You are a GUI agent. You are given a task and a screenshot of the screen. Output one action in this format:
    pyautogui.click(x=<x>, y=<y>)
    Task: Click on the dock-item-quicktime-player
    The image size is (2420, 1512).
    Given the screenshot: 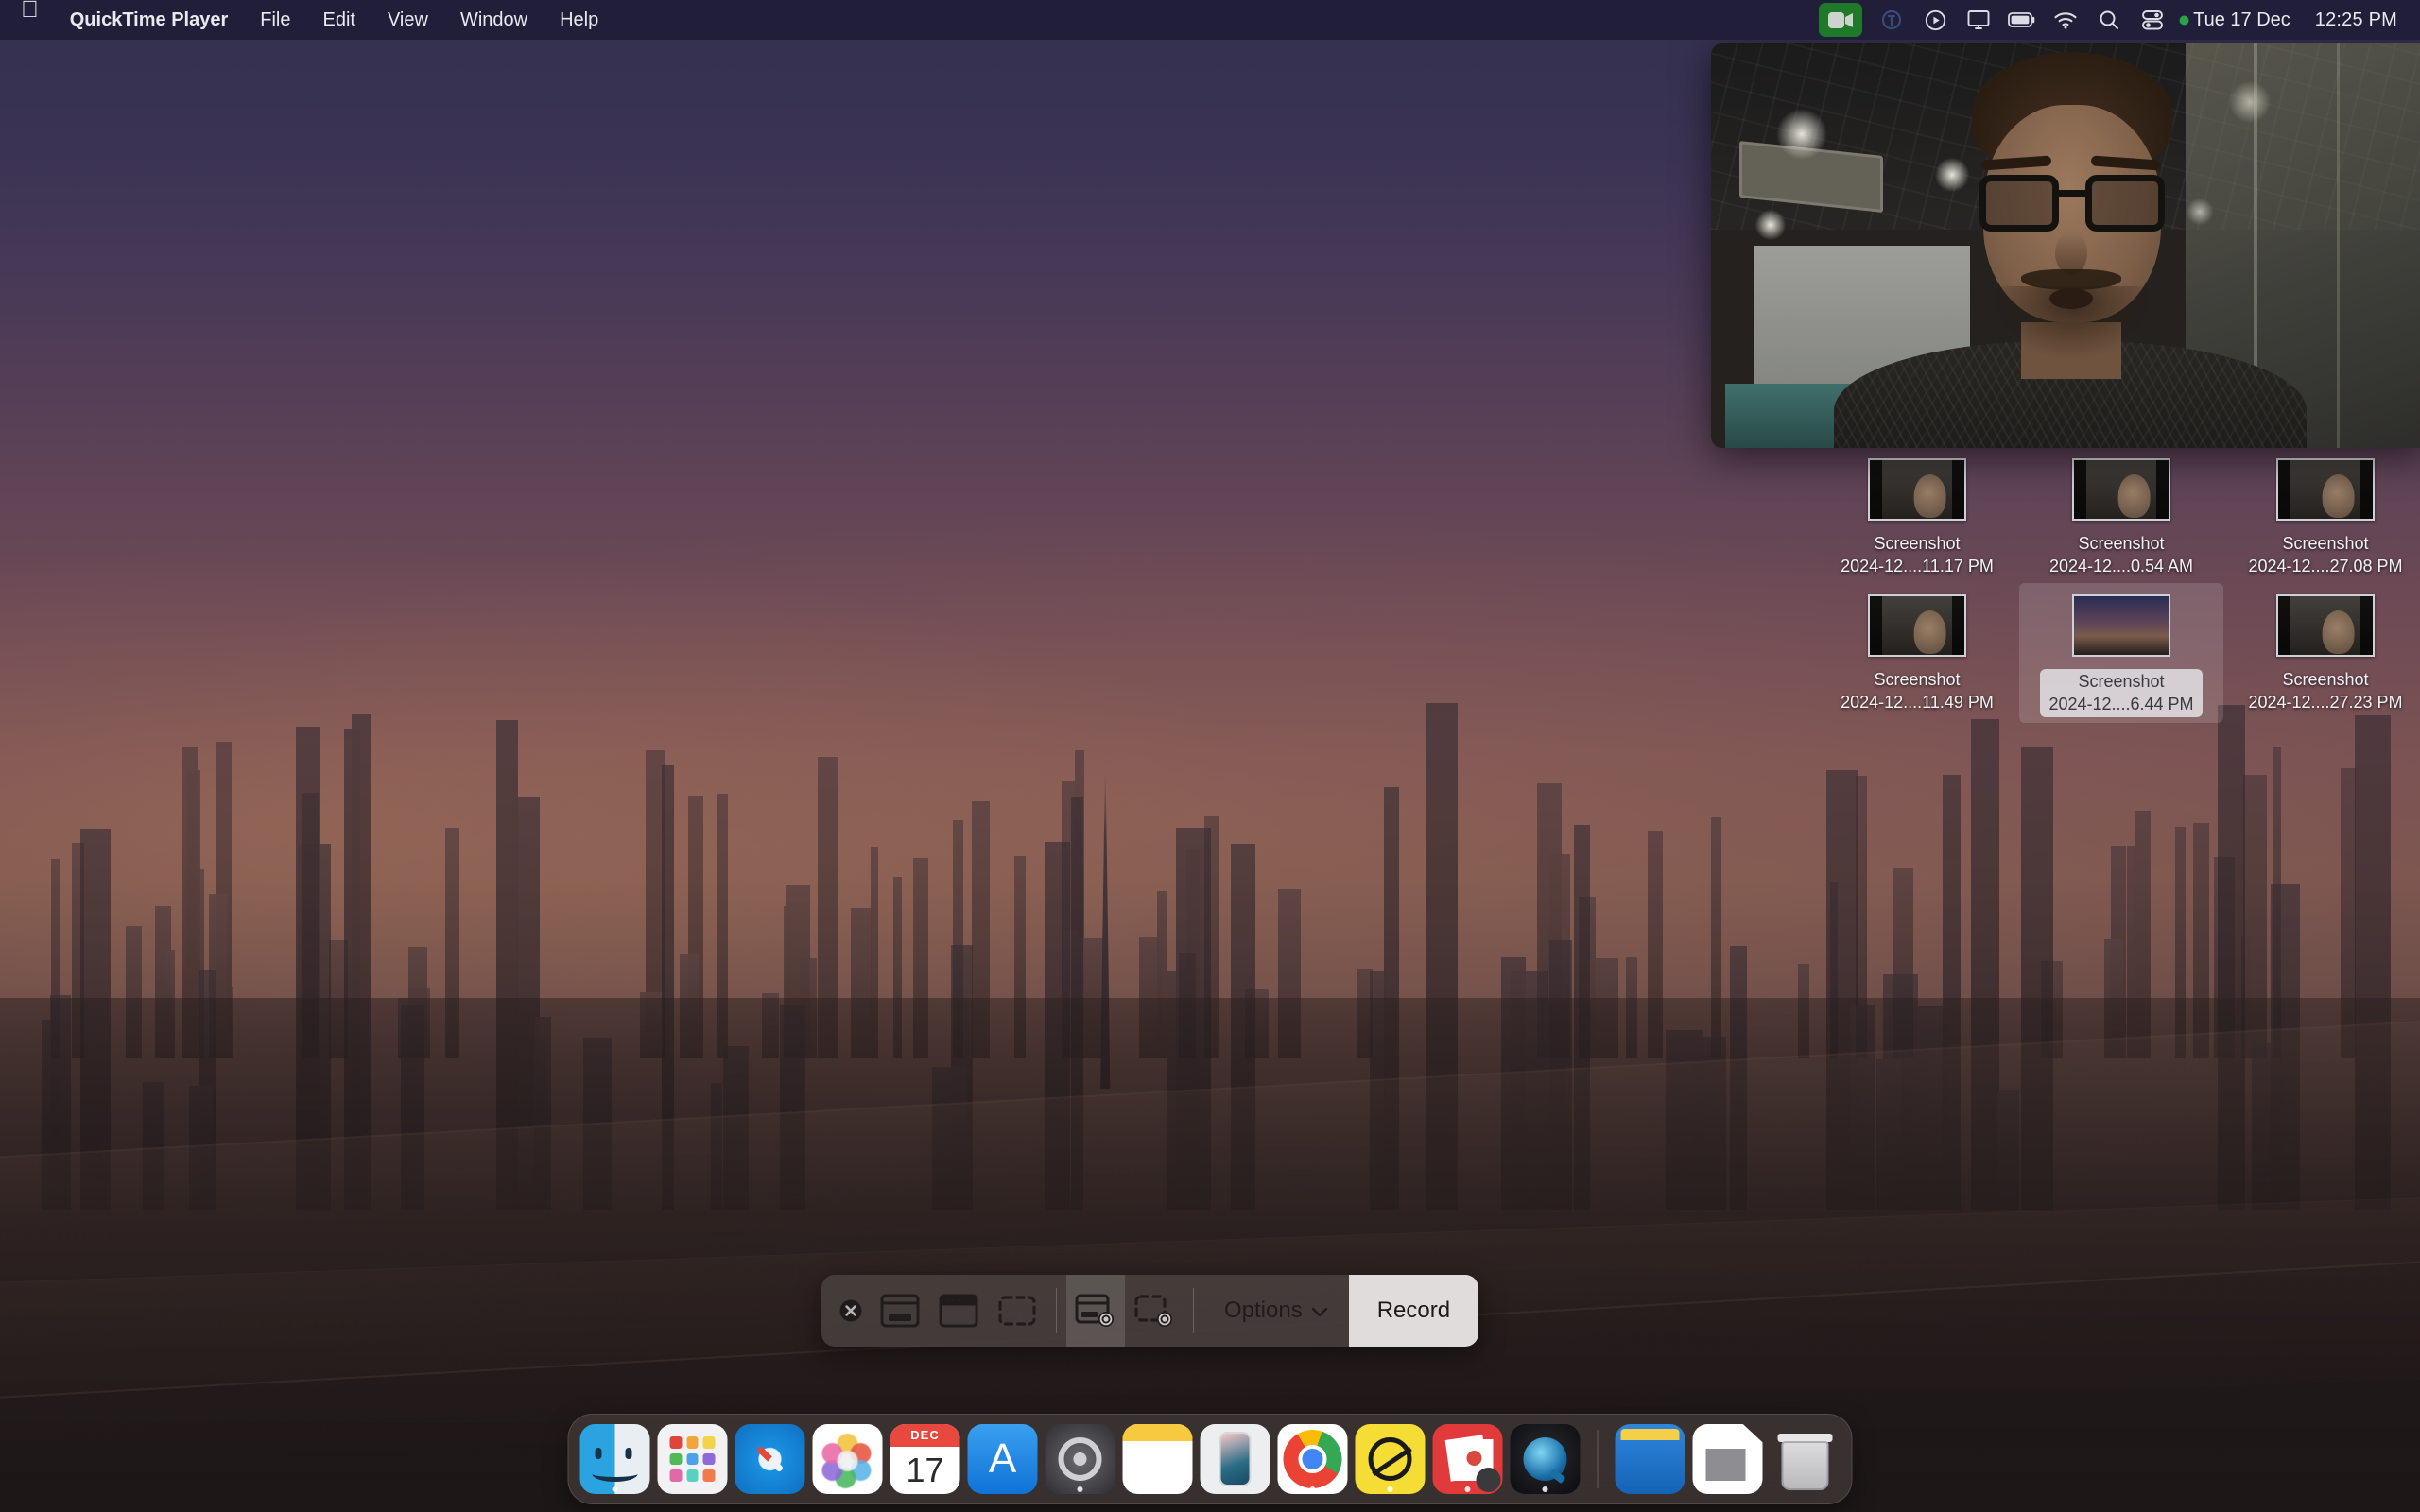 What is the action you would take?
    pyautogui.click(x=1545, y=1459)
    